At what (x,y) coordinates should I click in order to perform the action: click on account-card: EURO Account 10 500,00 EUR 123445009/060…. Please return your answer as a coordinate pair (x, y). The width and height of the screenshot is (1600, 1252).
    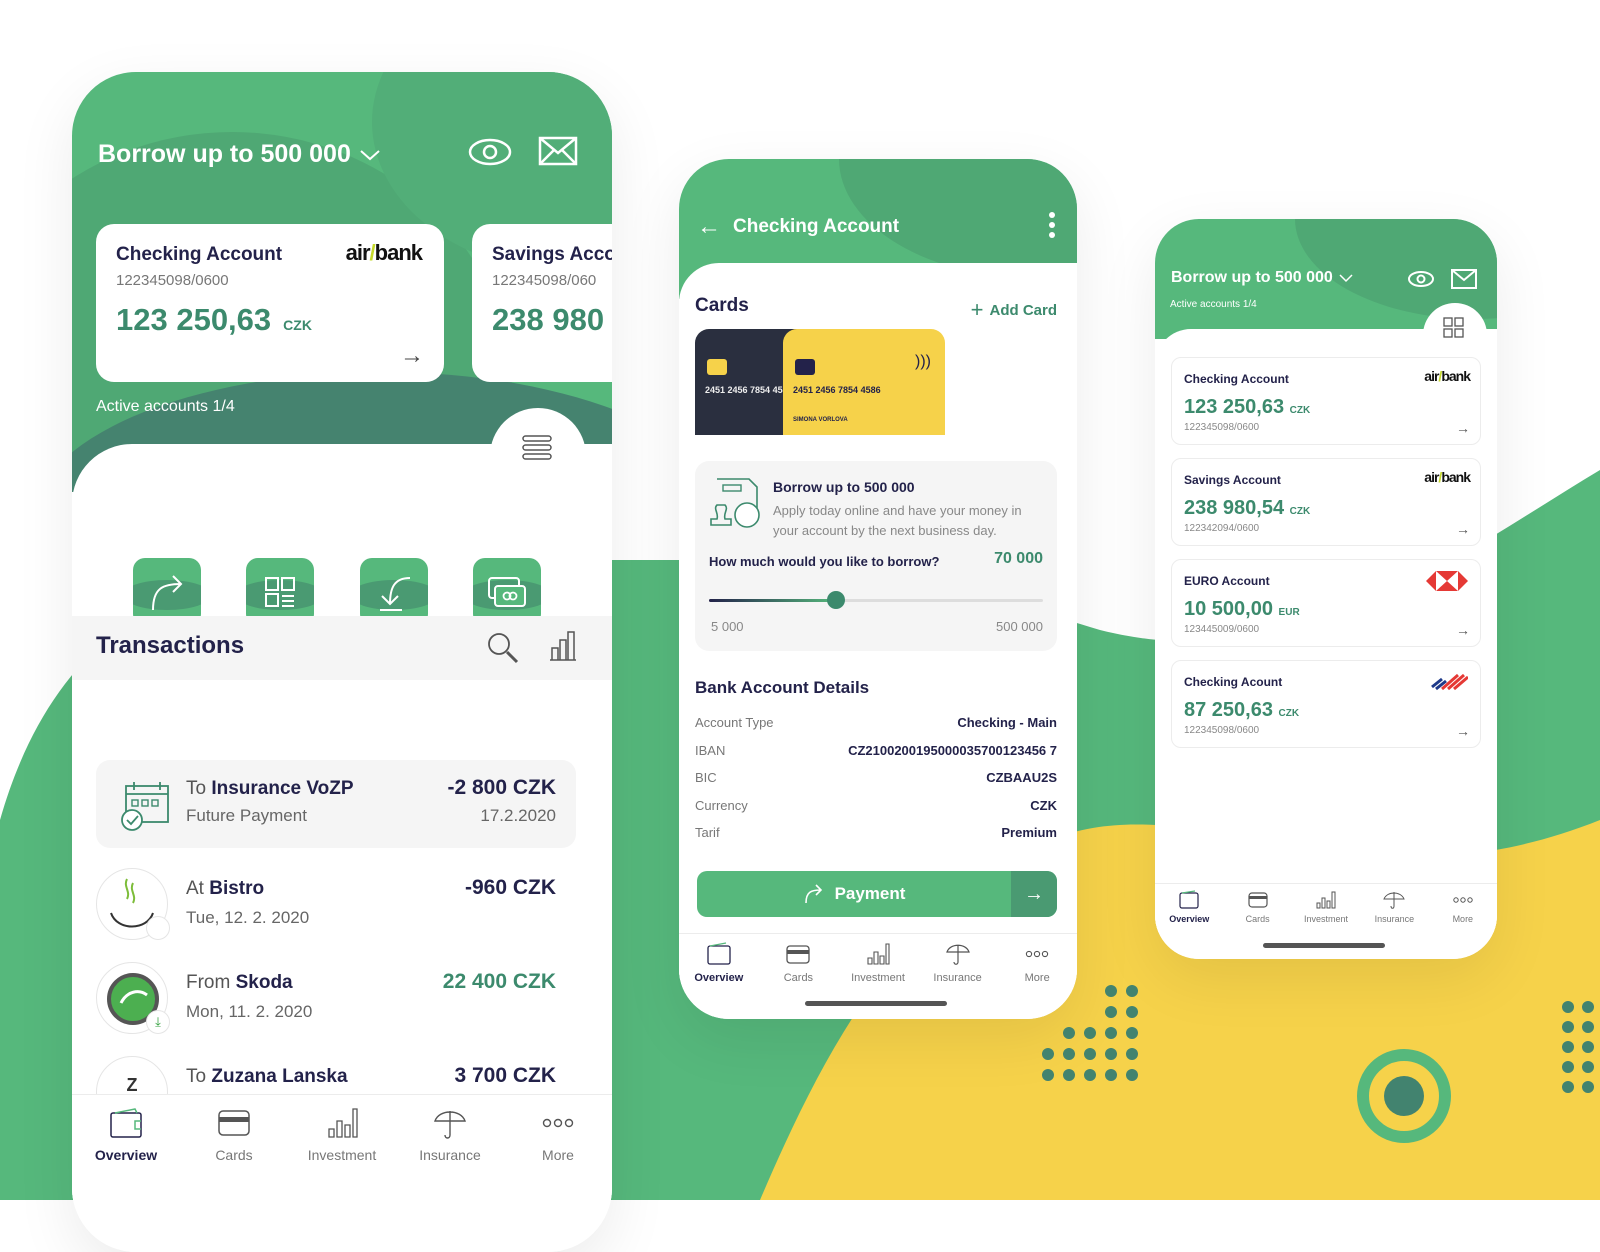
    Looking at the image, I should click on (1326, 603).